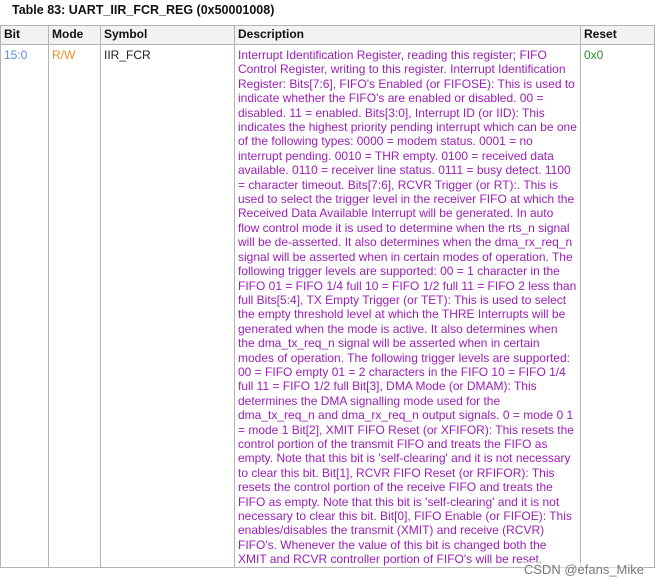 This screenshot has width=656, height=586. What do you see at coordinates (617, 306) in the screenshot?
I see `cell-reset: 0x0` at bounding box center [617, 306].